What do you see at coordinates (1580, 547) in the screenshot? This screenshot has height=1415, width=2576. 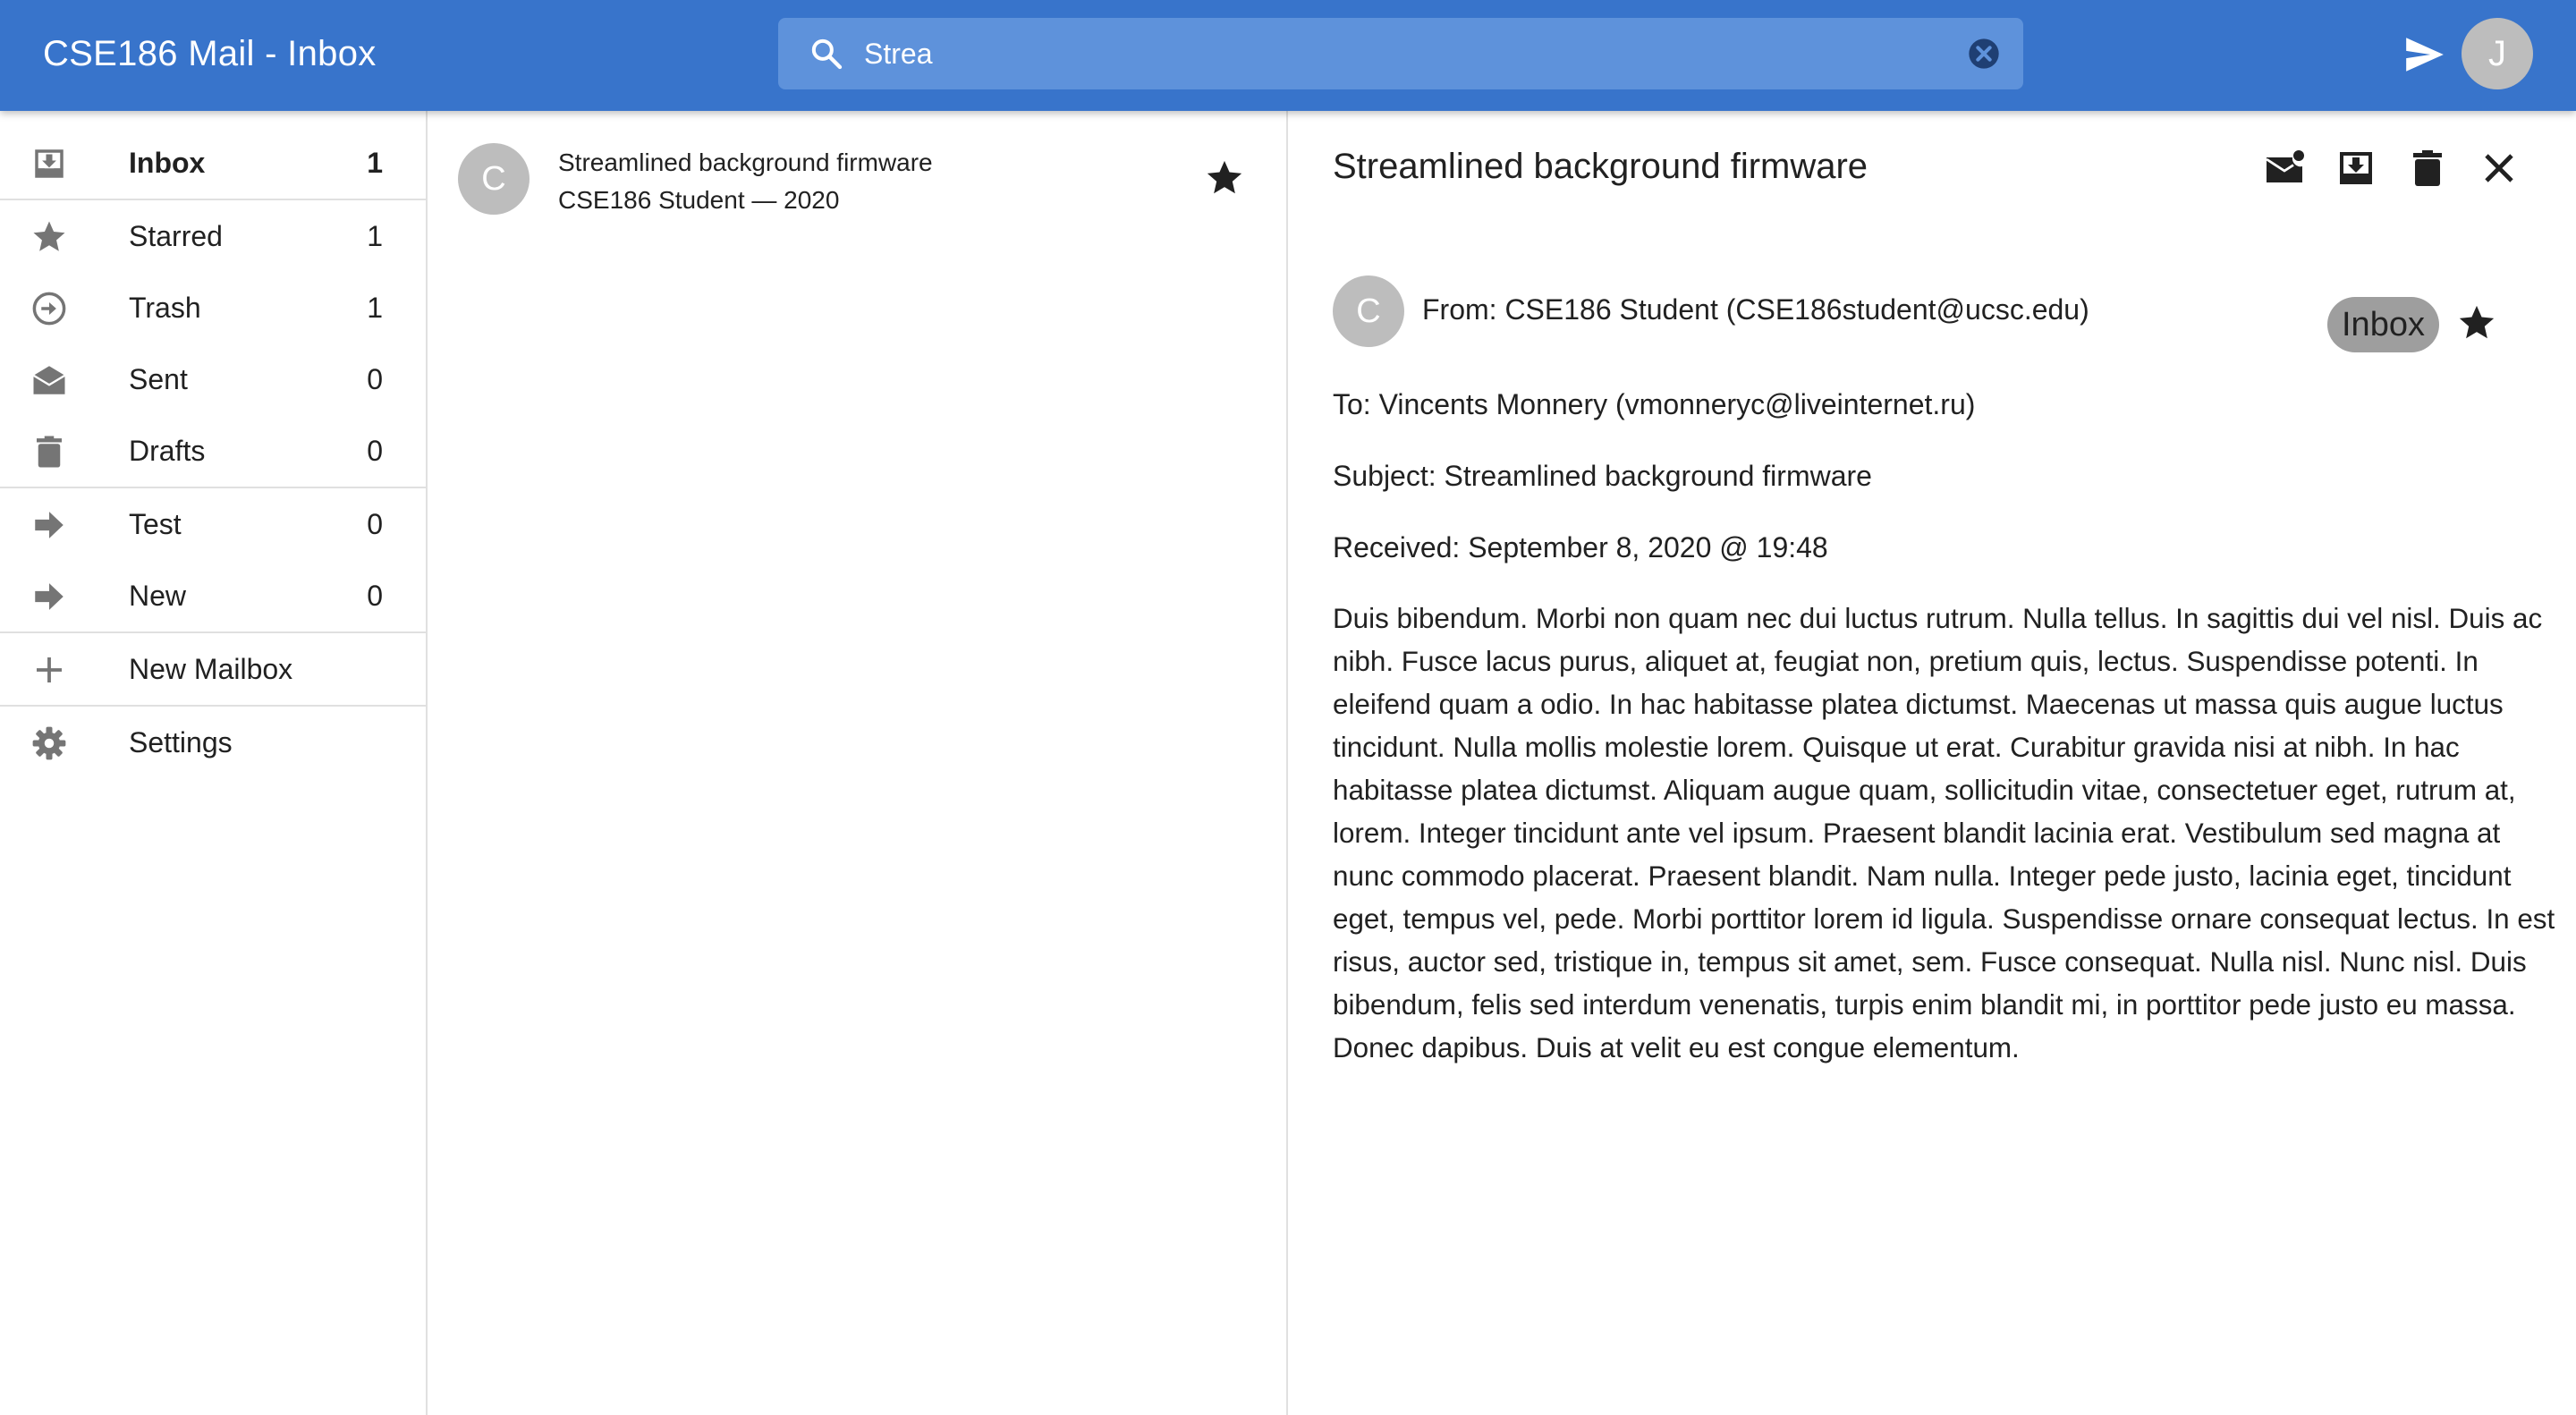 I see `received-line: Received: September 8, 2020 @ 19:48` at bounding box center [1580, 547].